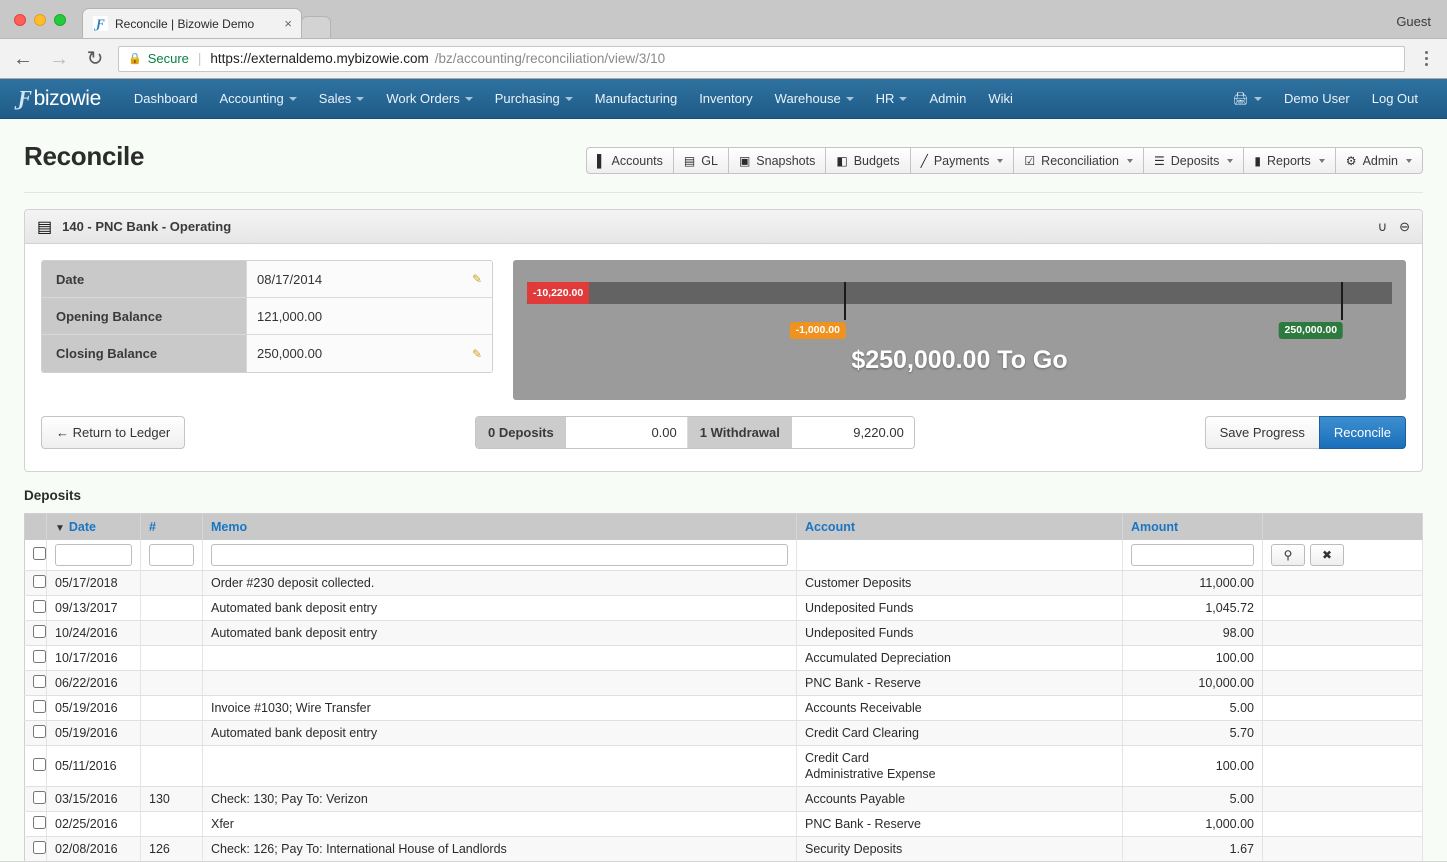  I want to click on toolbar-admin-button: ⚙ Admin, so click(1378, 160).